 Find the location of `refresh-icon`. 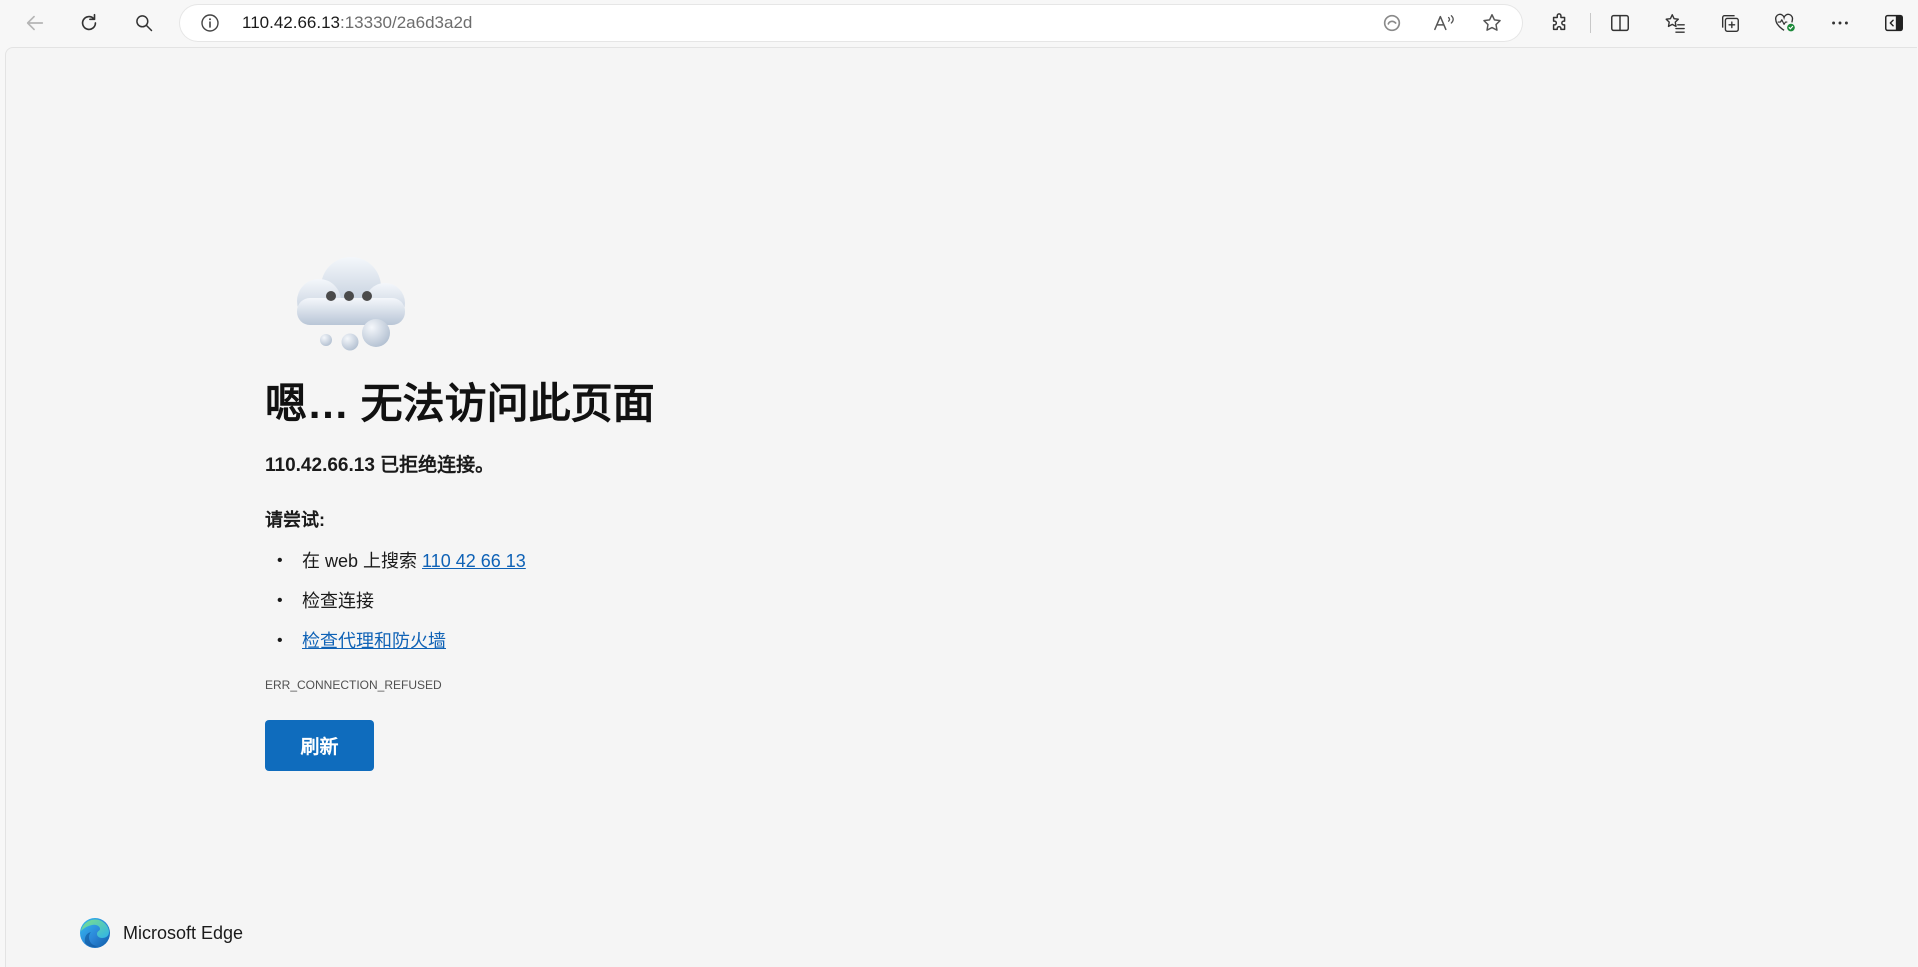

refresh-icon is located at coordinates (89, 23).